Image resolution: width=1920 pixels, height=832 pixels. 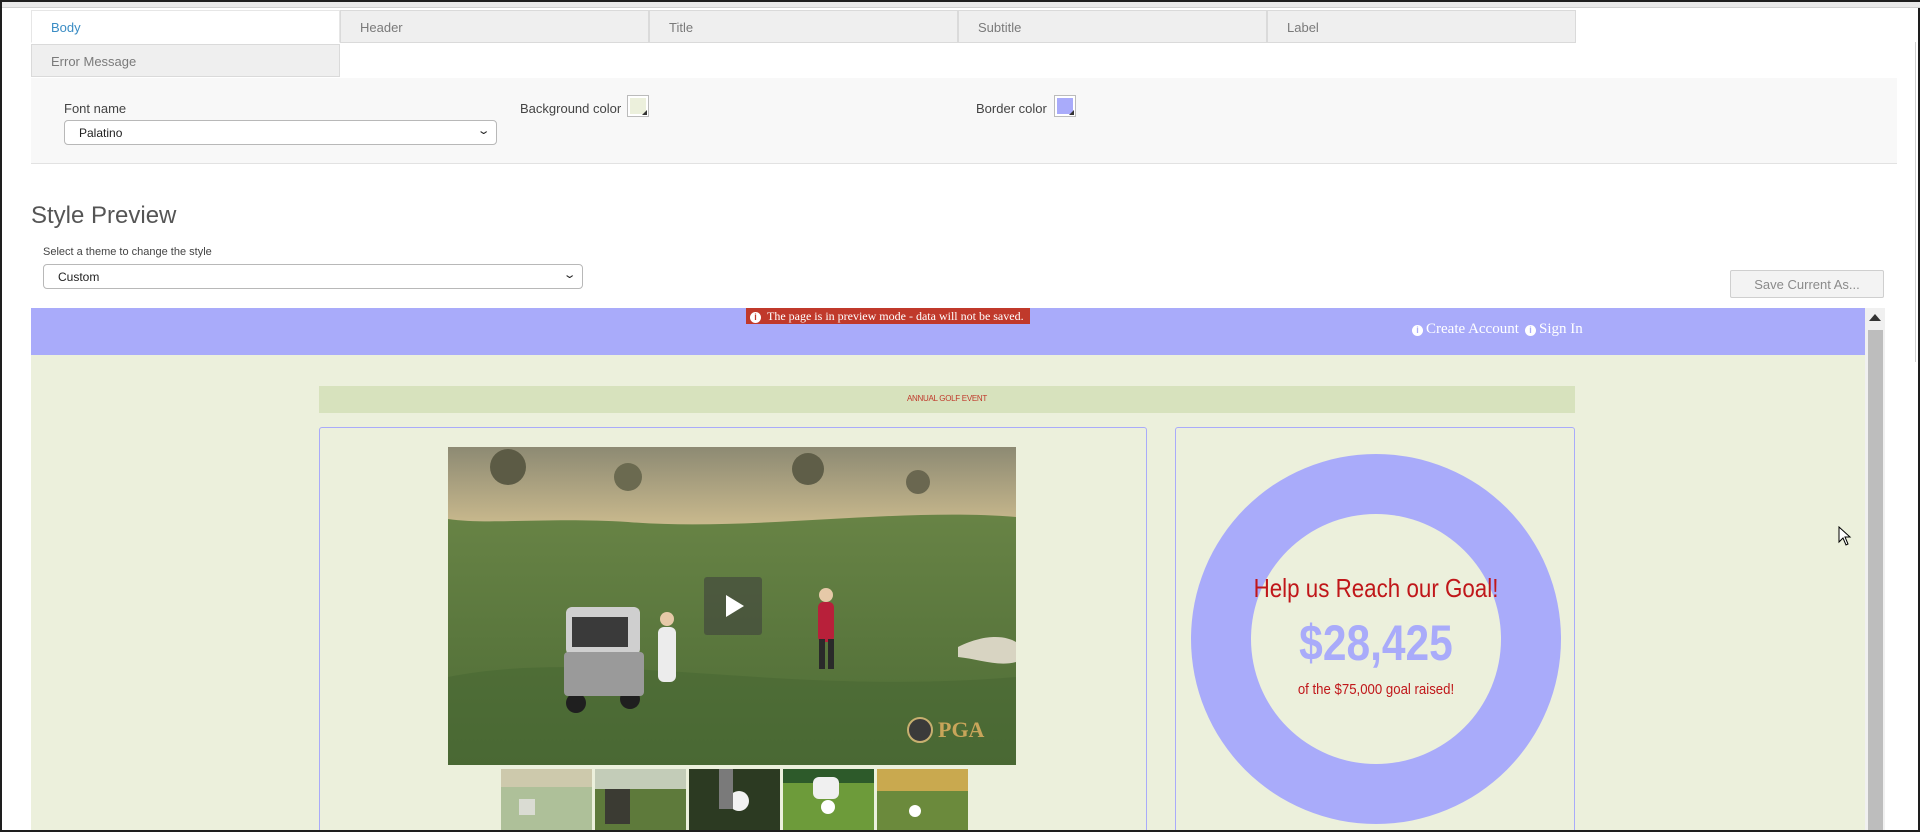 I want to click on video-player: PGA, so click(x=732, y=606).